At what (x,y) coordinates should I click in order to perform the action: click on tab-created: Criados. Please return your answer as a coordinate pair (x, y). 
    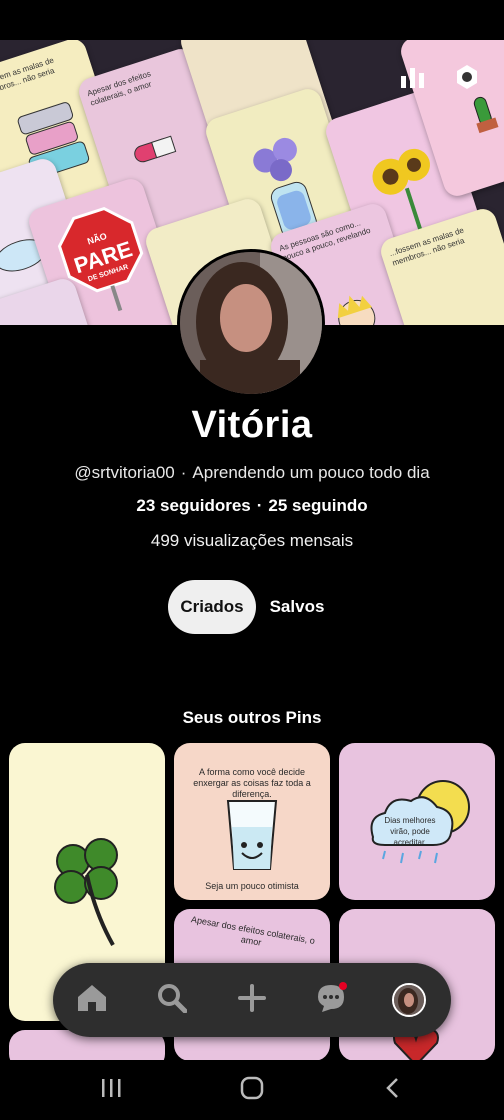
    Looking at the image, I should click on (212, 607).